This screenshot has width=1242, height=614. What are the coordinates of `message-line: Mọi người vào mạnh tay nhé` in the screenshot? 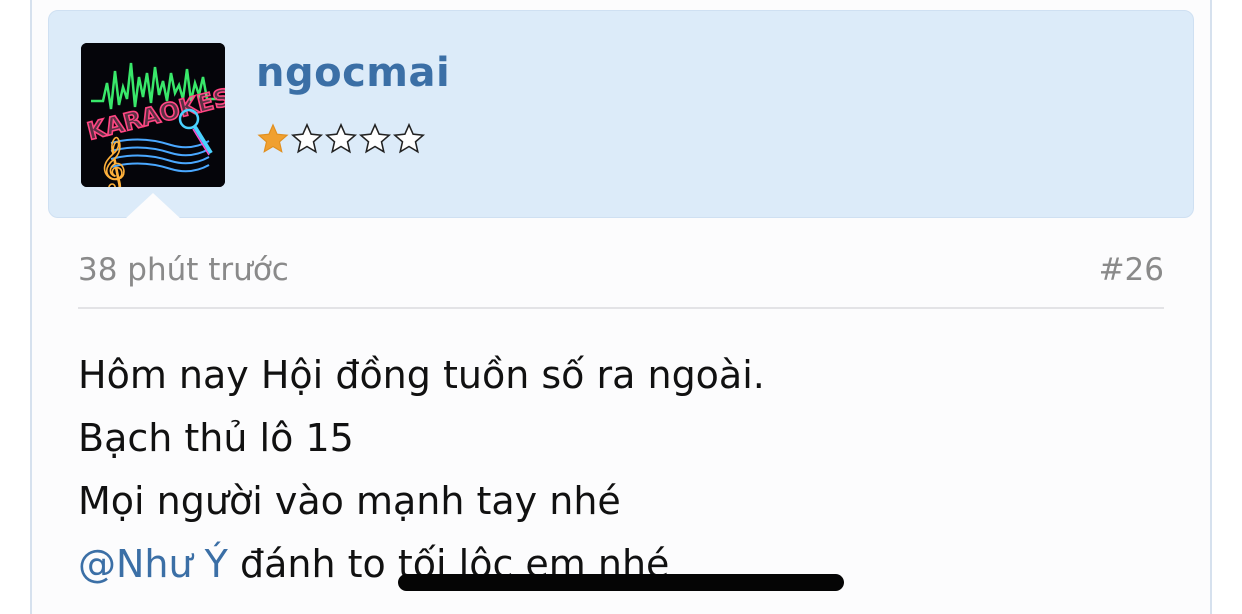 It's located at (349, 501).